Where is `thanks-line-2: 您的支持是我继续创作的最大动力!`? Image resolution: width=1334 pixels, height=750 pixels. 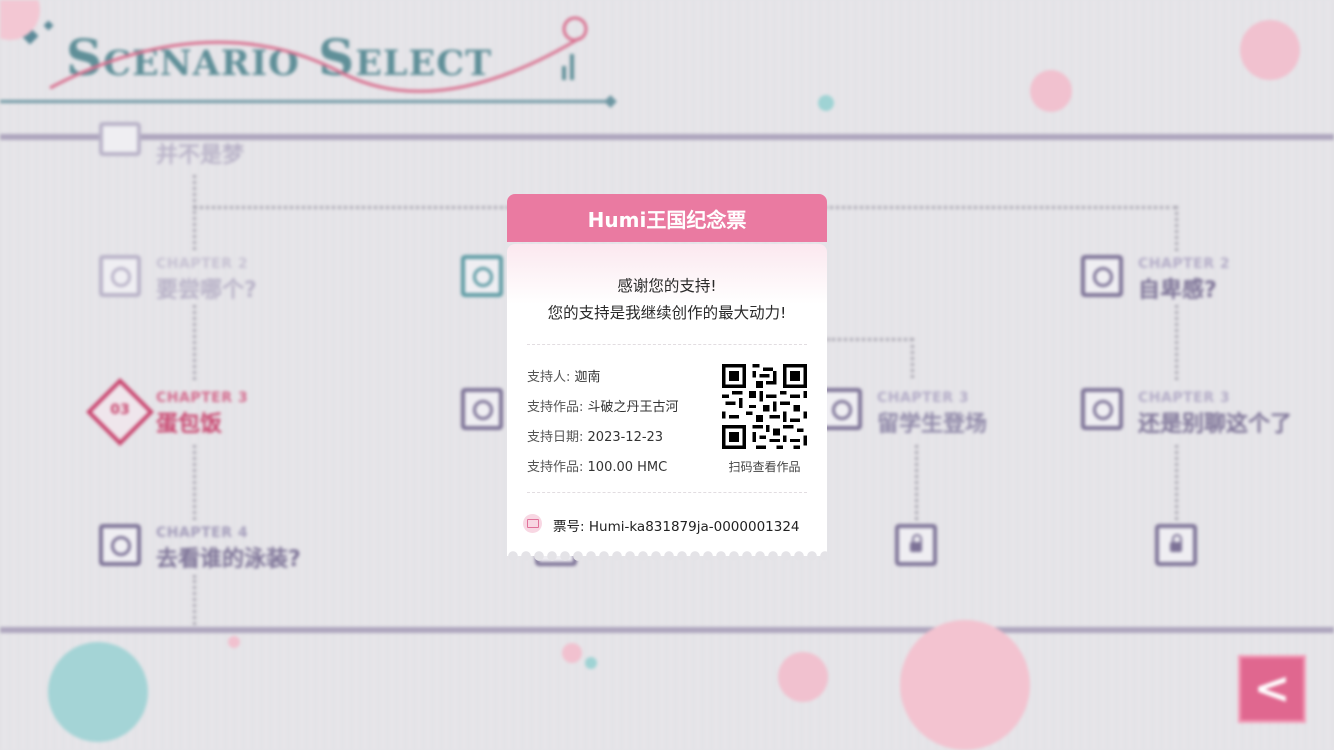
thanks-line-2: 您的支持是我继续创作的最大动力! is located at coordinates (667, 313).